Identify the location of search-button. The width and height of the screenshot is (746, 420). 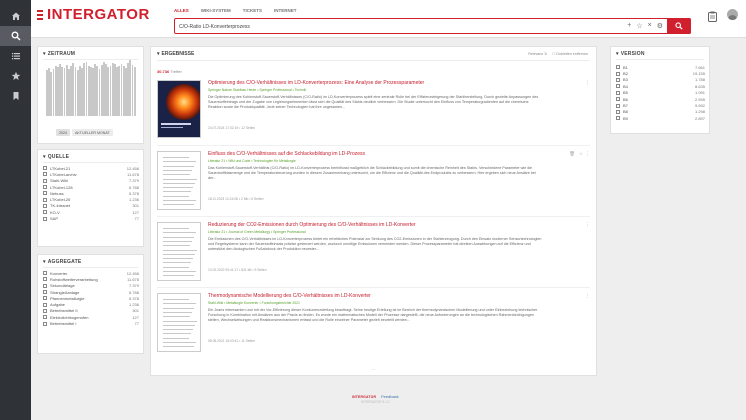
(679, 26).